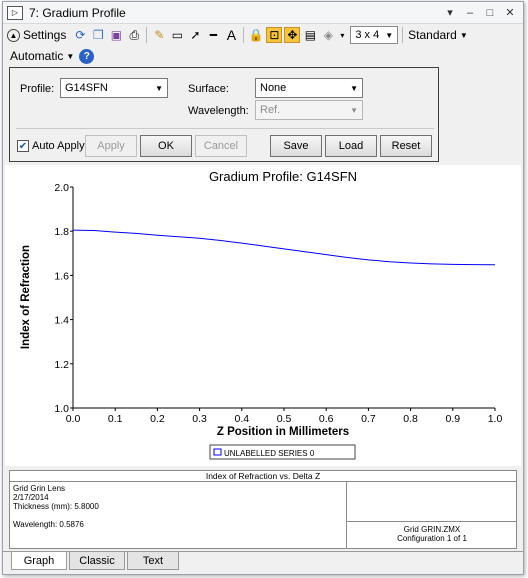 The image size is (528, 578). I want to click on surface-select: None ▼, so click(309, 88).